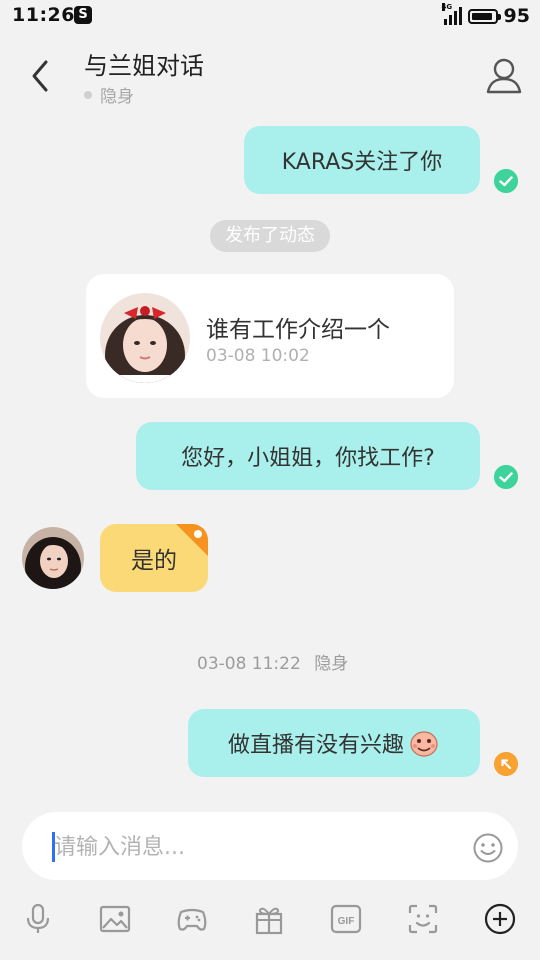 The width and height of the screenshot is (540, 960). Describe the element at coordinates (270, 236) in the screenshot. I see `system-notice-pill: 发布了动态` at that location.